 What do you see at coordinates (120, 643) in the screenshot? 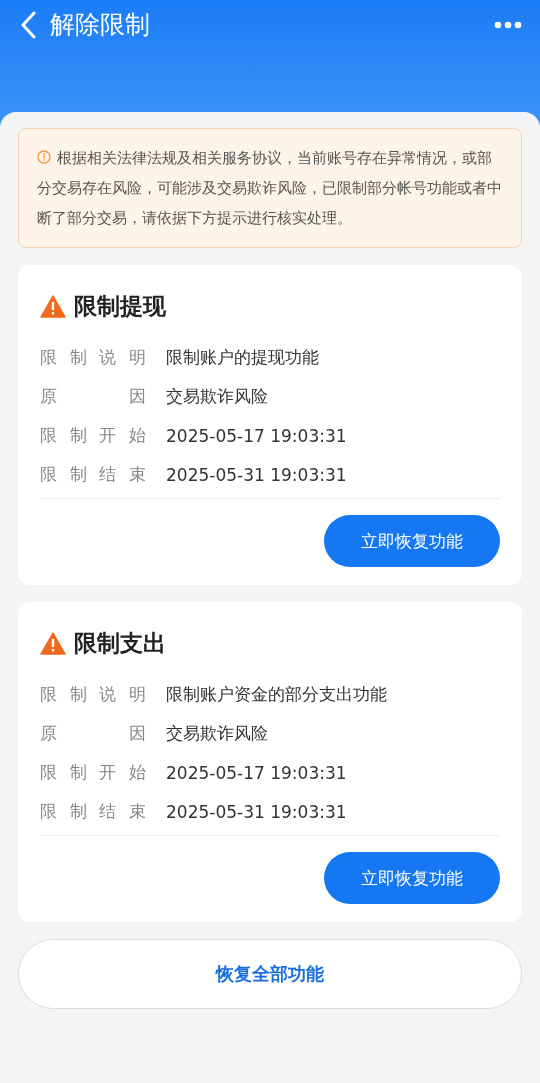
I see `card-title: 限制支出` at bounding box center [120, 643].